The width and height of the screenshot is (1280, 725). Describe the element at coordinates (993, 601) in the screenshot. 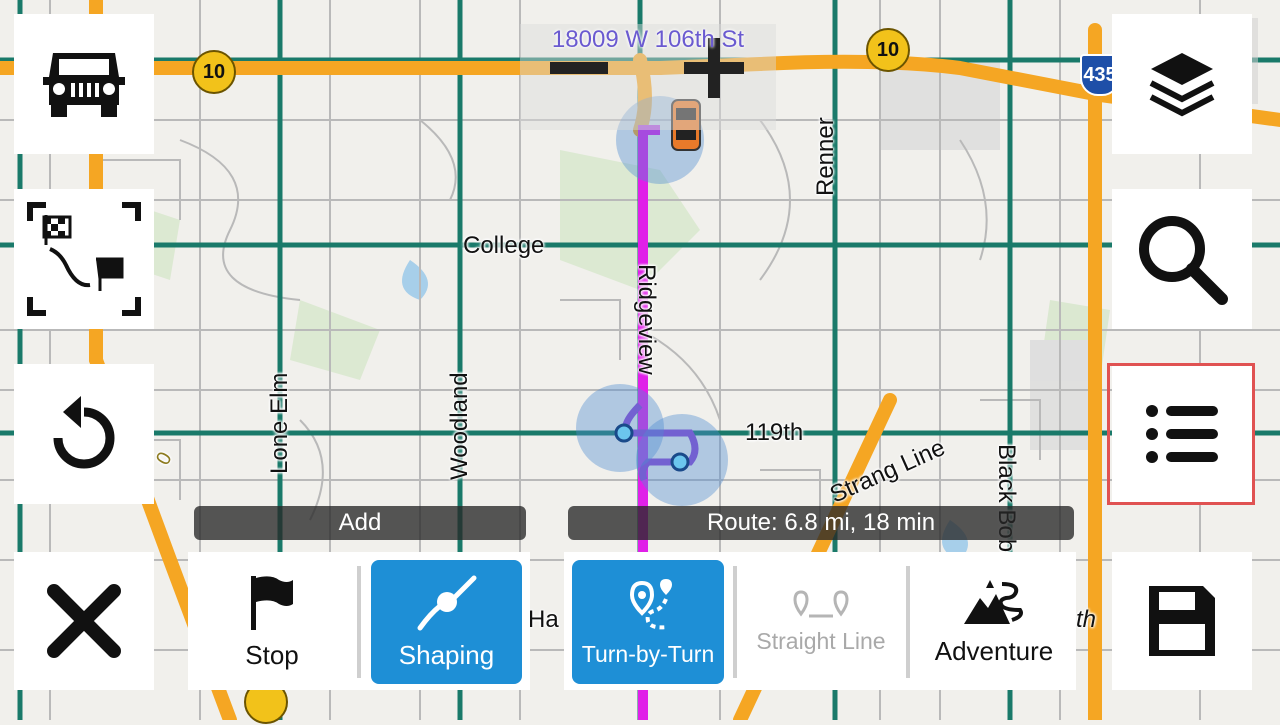

I see `adventure-mountain-icon` at that location.